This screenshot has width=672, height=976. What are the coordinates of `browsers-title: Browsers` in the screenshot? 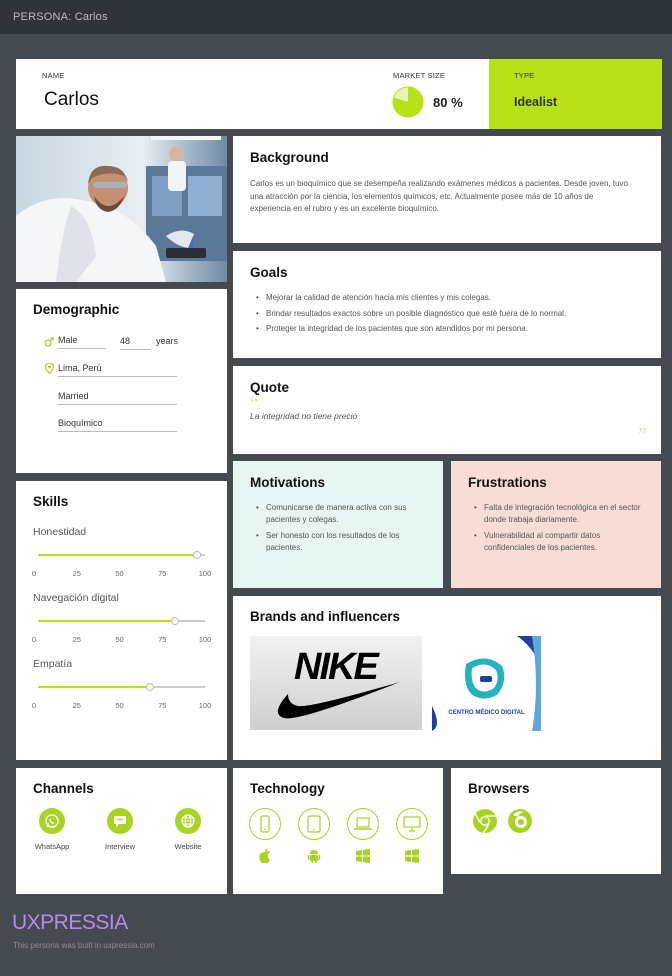 It's located at (499, 788).